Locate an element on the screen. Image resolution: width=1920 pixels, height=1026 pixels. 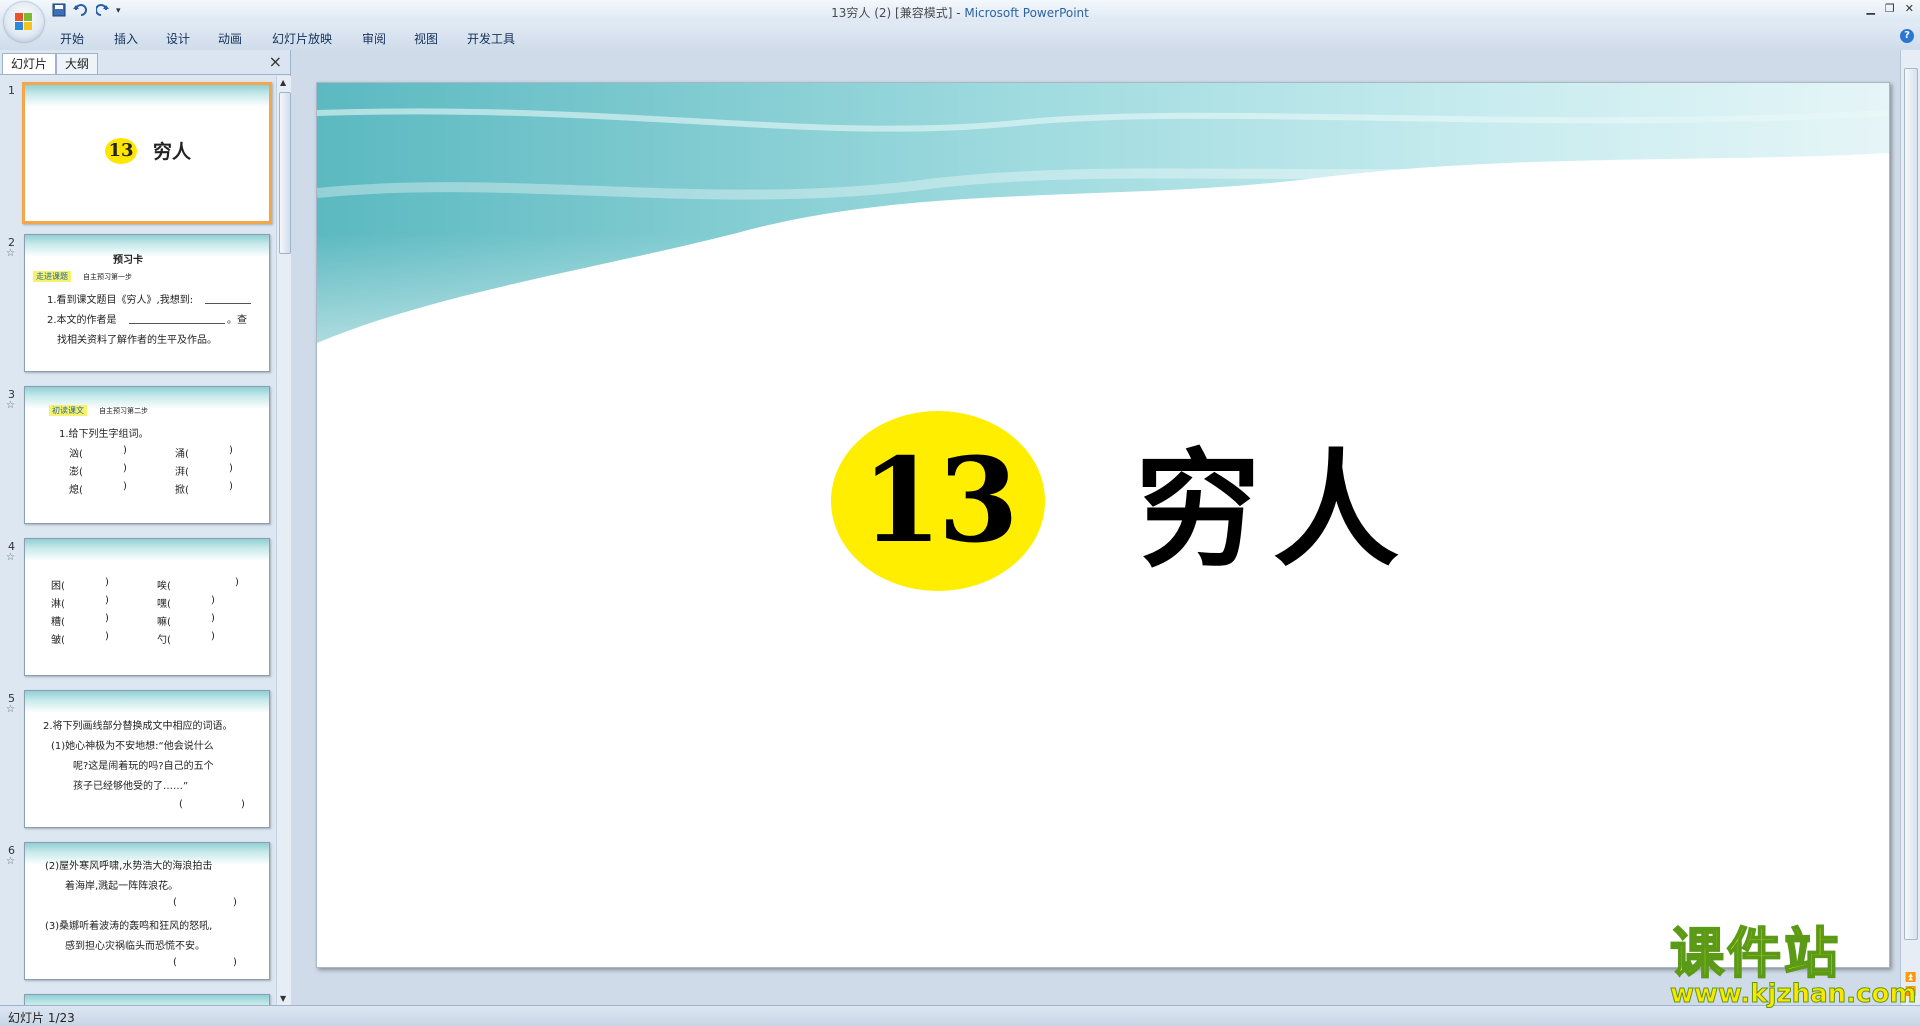
text-line: 1.看到课文题目《穷人》,我想到: is located at coordinates (120, 300).